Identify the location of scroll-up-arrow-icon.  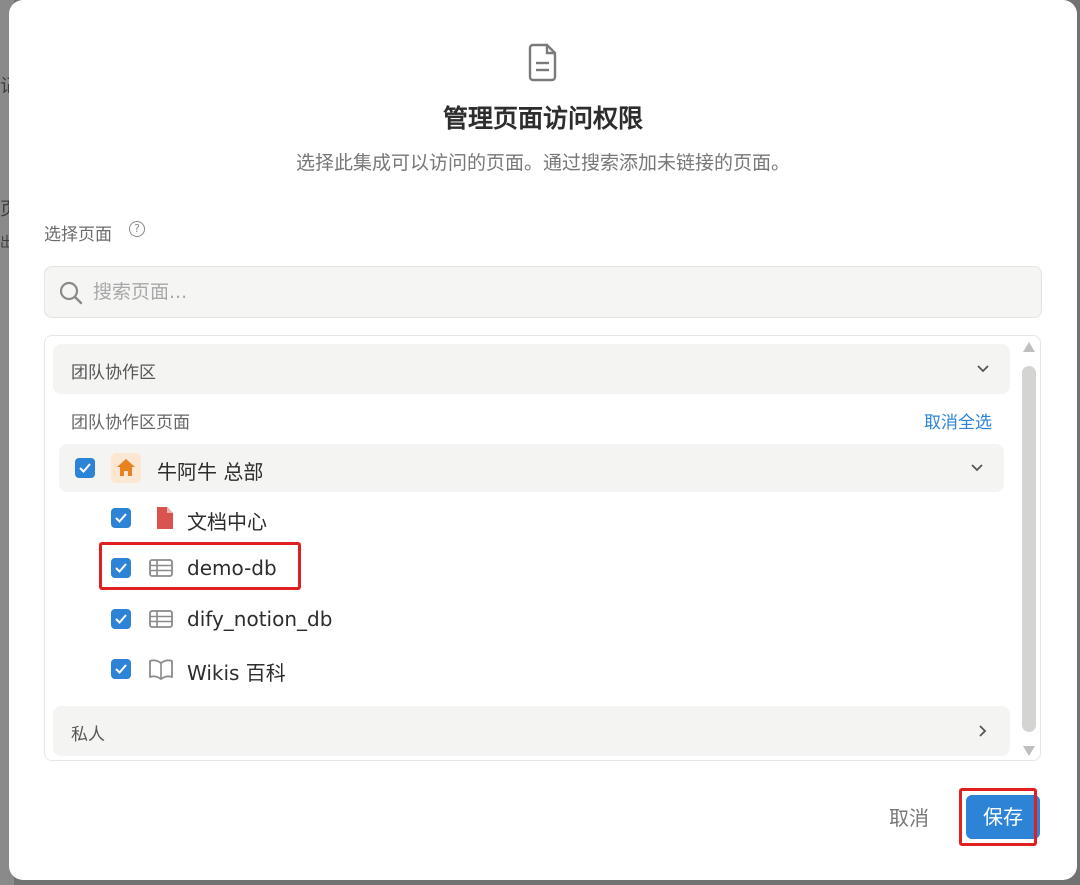
(1029, 347).